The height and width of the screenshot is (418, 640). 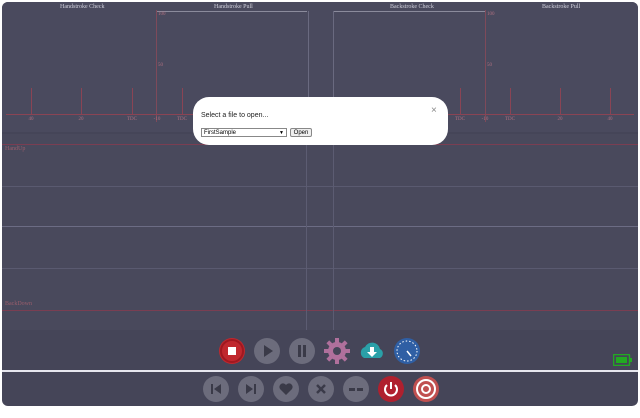 I want to click on battery-icon, so click(x=622, y=361).